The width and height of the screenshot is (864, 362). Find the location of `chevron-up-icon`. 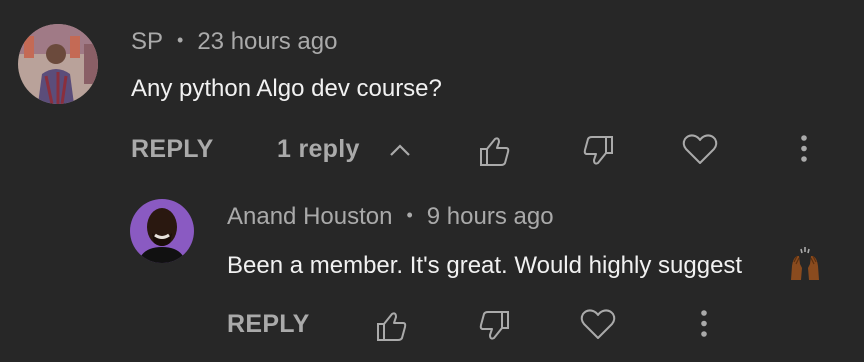

chevron-up-icon is located at coordinates (400, 150).